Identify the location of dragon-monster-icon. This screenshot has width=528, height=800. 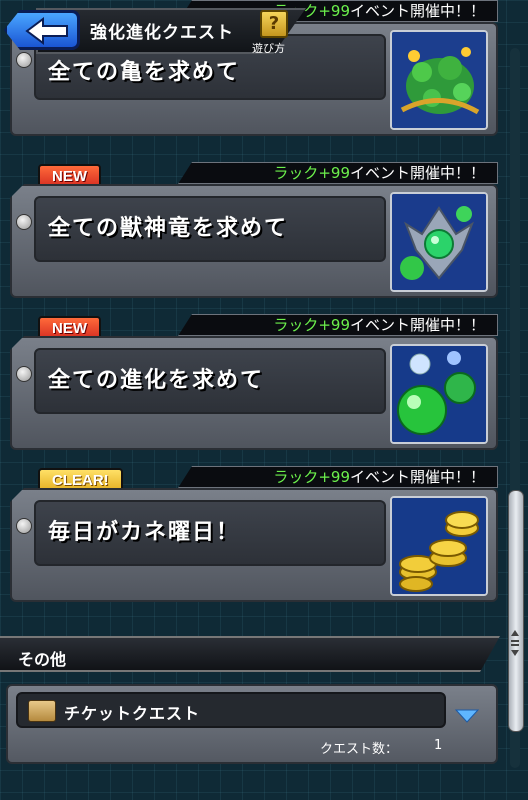
(439, 242).